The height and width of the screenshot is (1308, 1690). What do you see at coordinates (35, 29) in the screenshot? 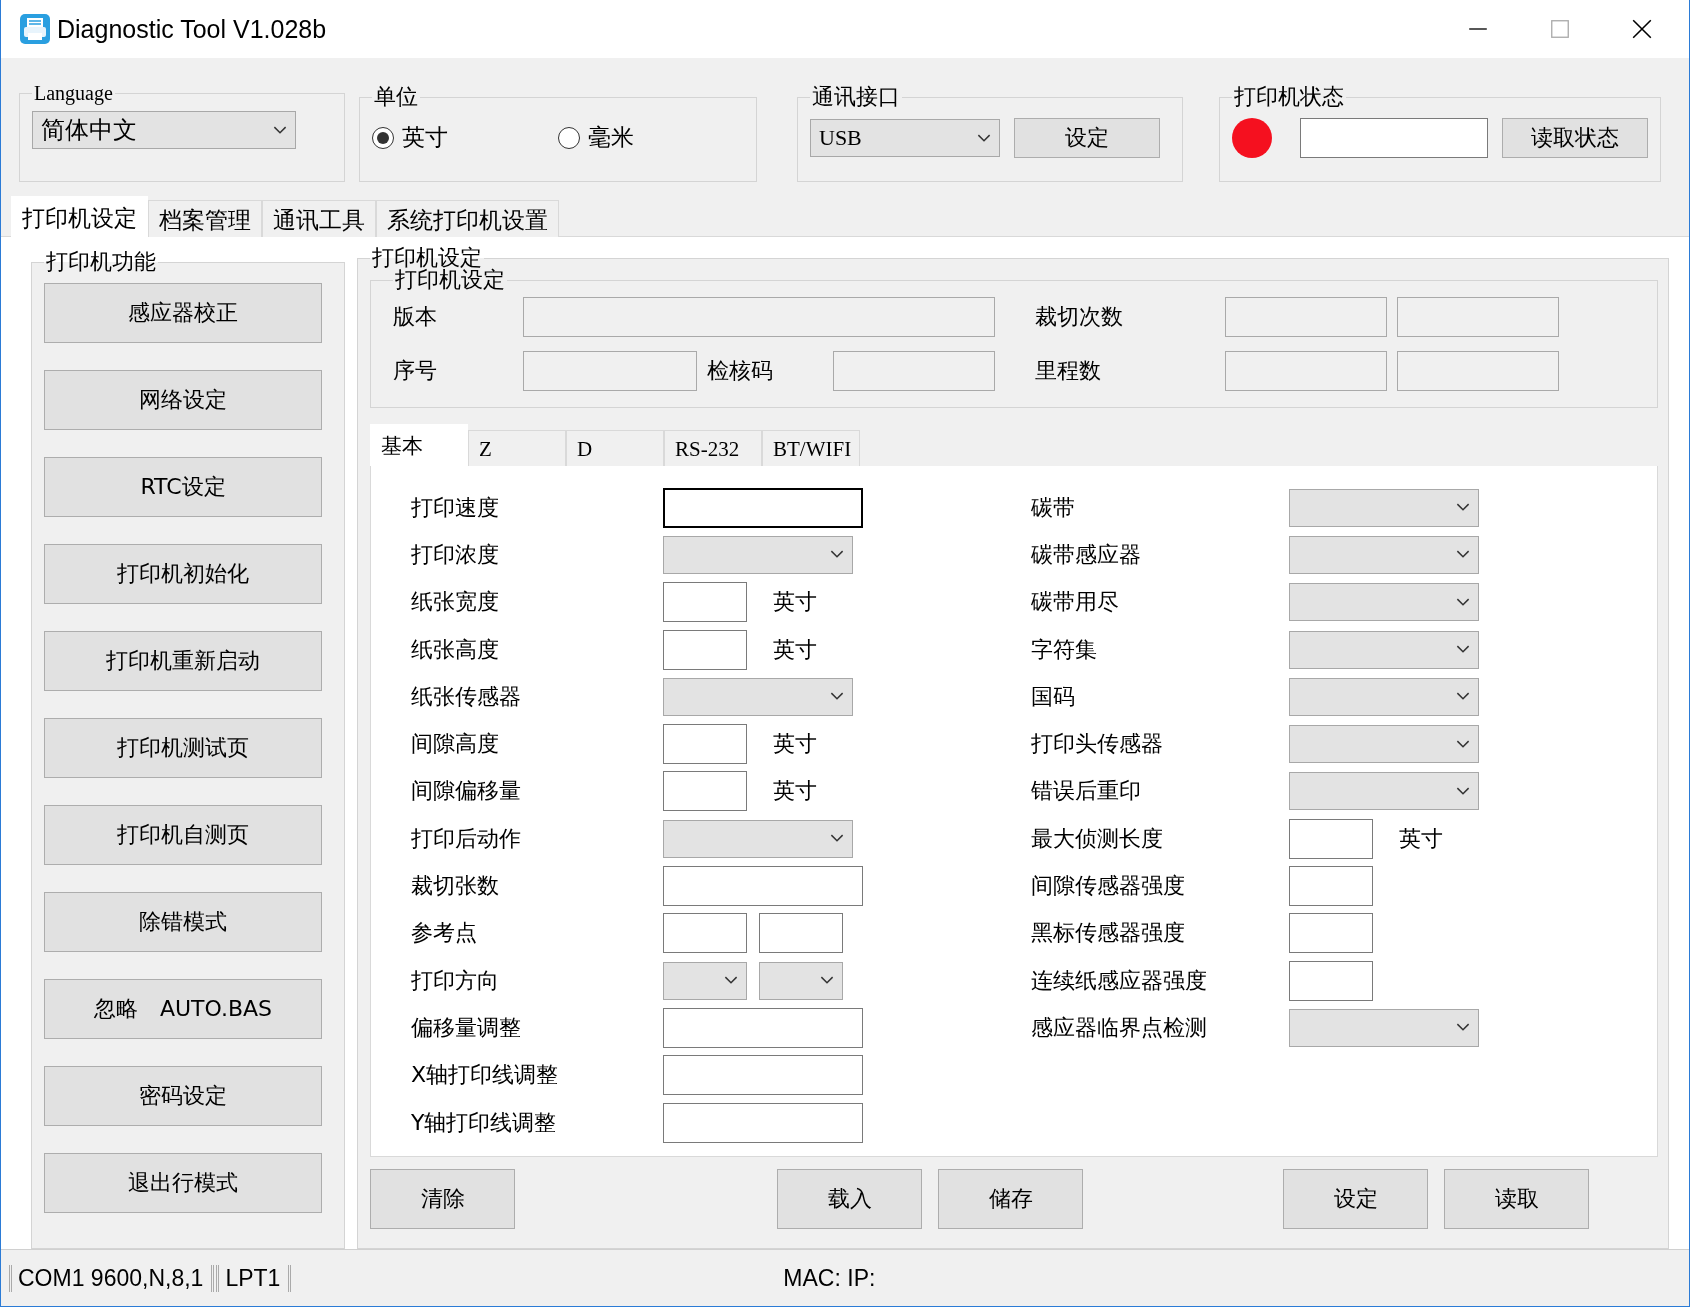
I see `printer-icon` at bounding box center [35, 29].